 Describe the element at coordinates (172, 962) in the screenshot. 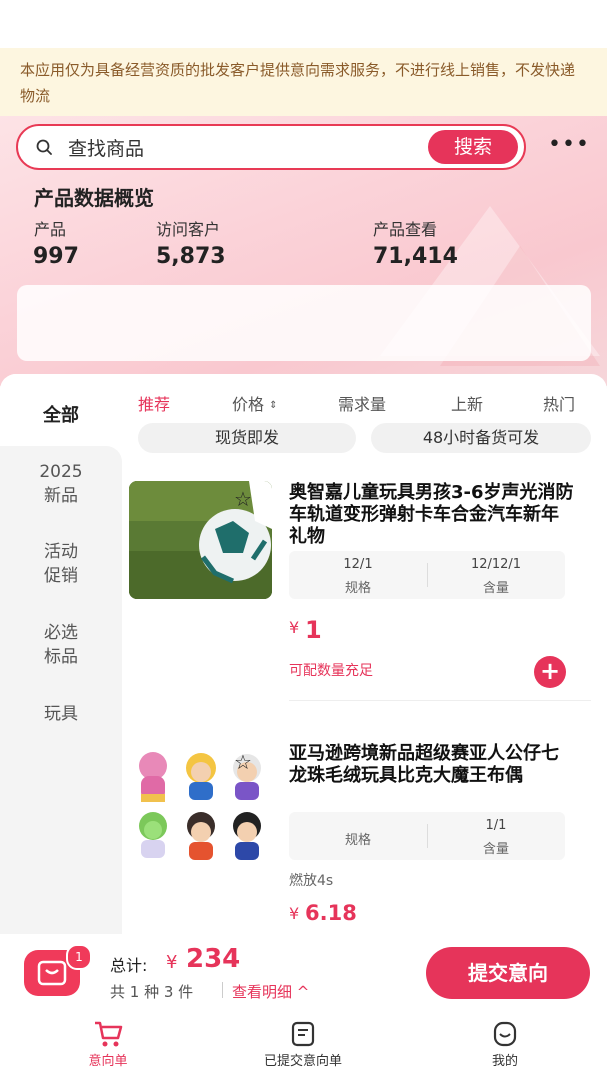

I see `total-symbol: ¥` at that location.